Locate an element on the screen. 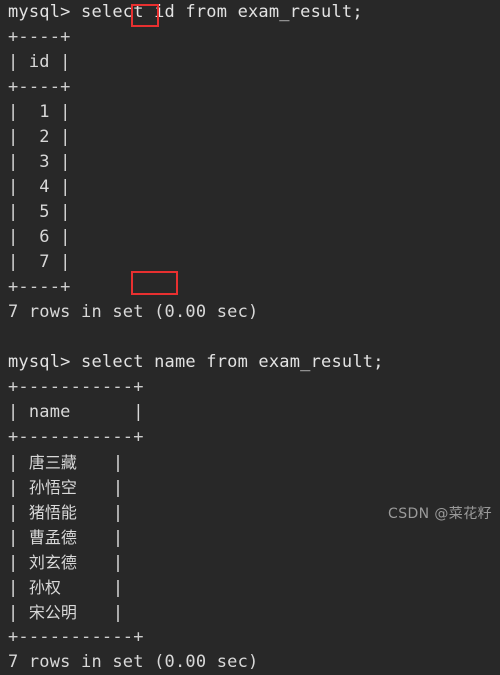 This screenshot has width=500, height=675. query-1-command-line: mysql> select id from exam_result; is located at coordinates (185, 12).